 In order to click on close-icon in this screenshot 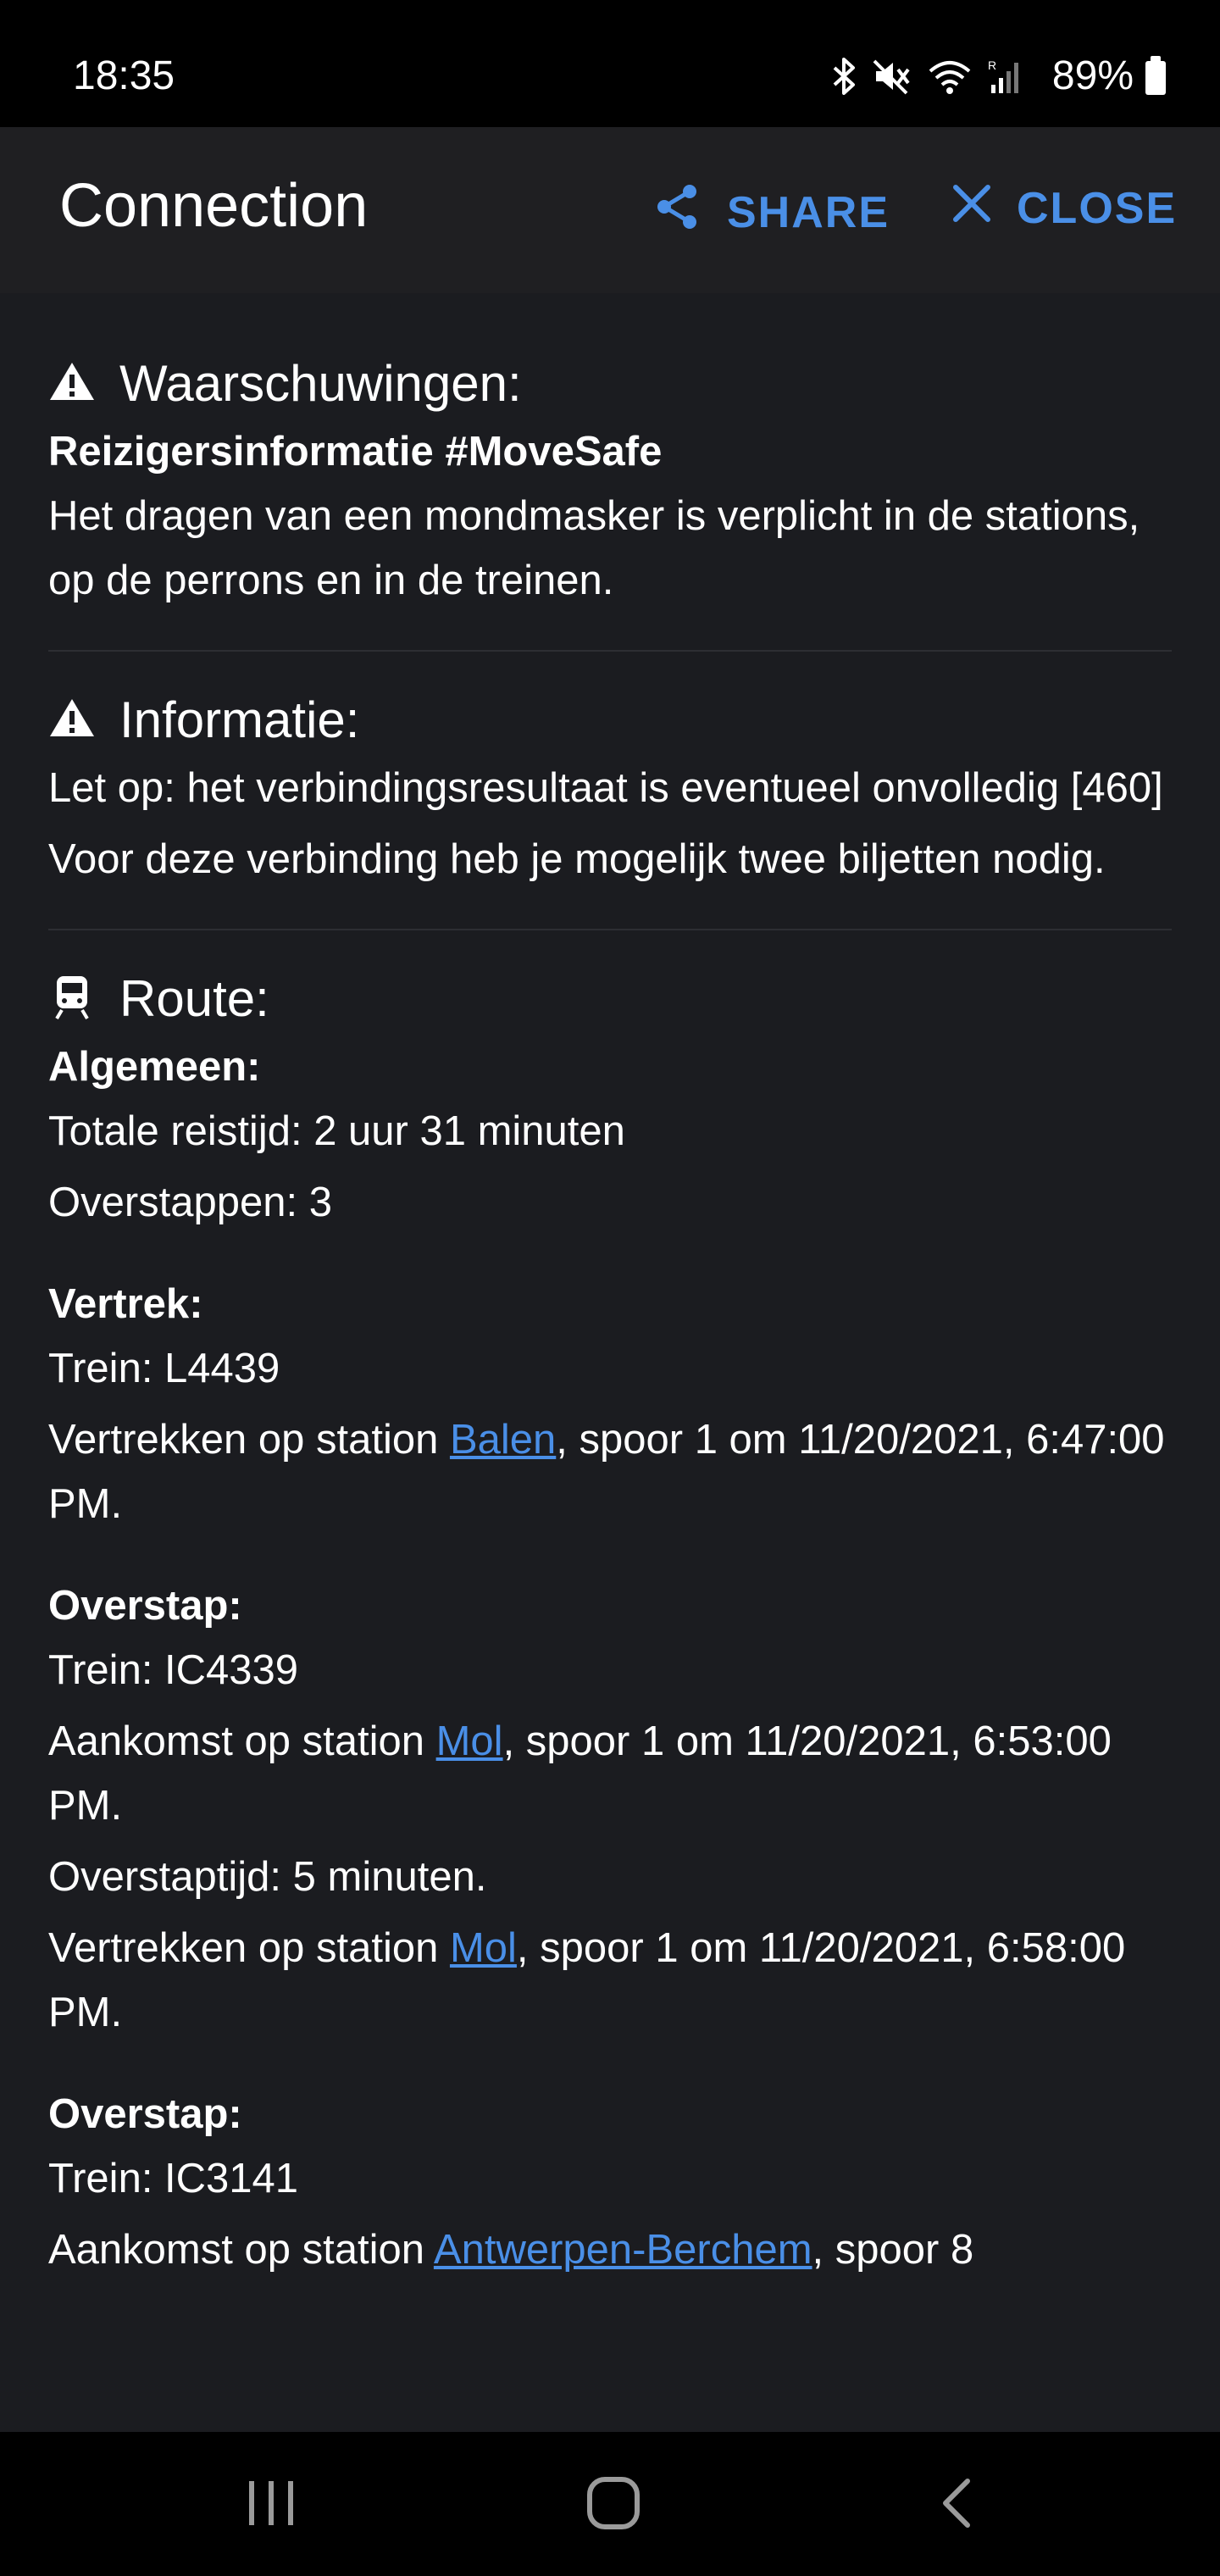, I will do `click(971, 208)`.